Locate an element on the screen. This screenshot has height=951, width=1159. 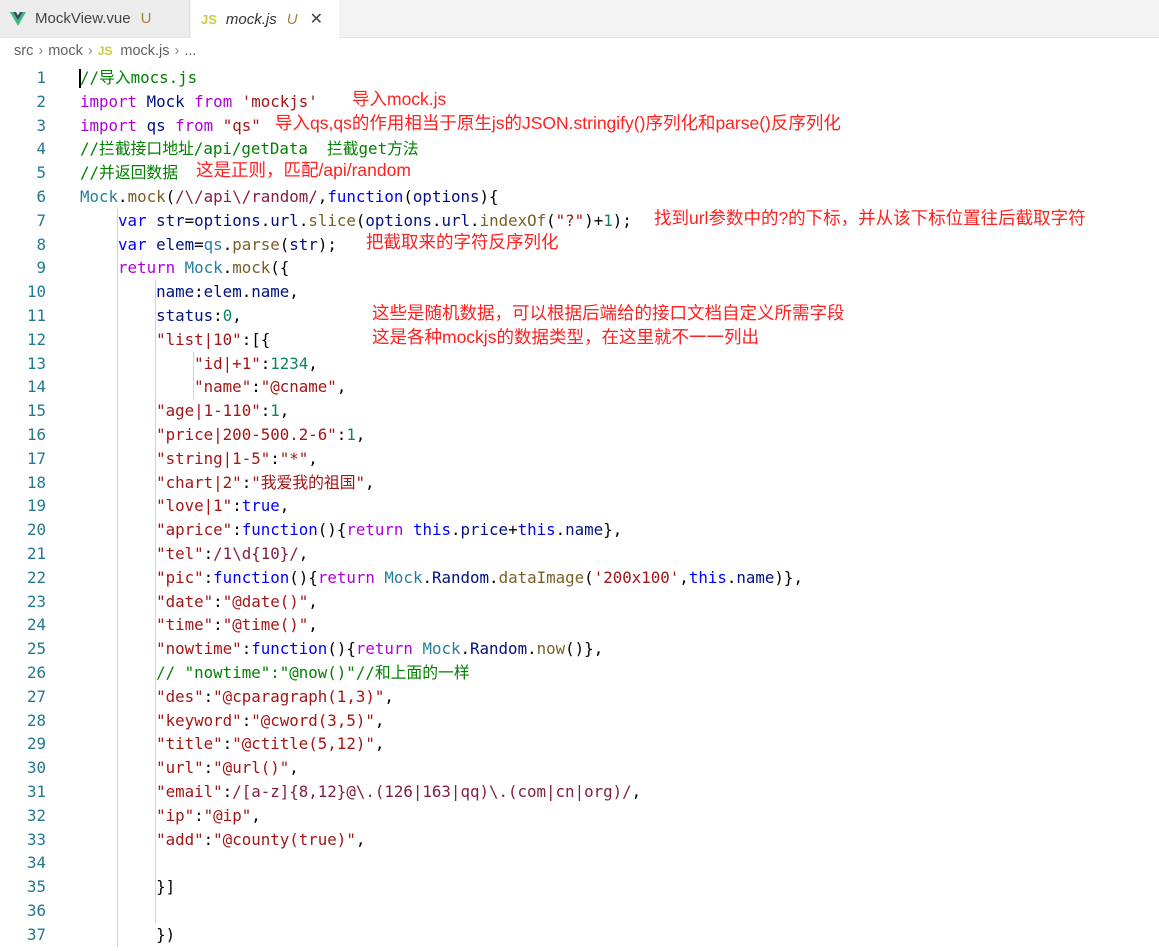
code-line: 16 "price|200-500.2-6":1, is located at coordinates (579, 435).